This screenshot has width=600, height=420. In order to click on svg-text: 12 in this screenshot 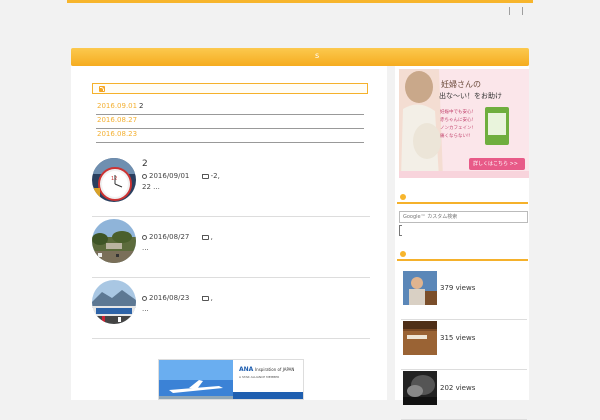, I will do `click(114, 179)`.